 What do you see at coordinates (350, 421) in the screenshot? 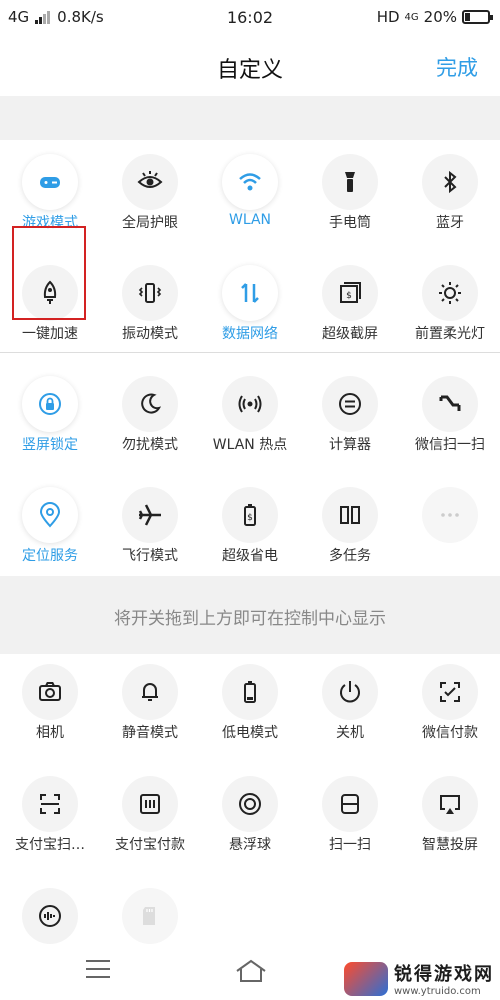
I see `active-tile-calculator: 计算器` at bounding box center [350, 421].